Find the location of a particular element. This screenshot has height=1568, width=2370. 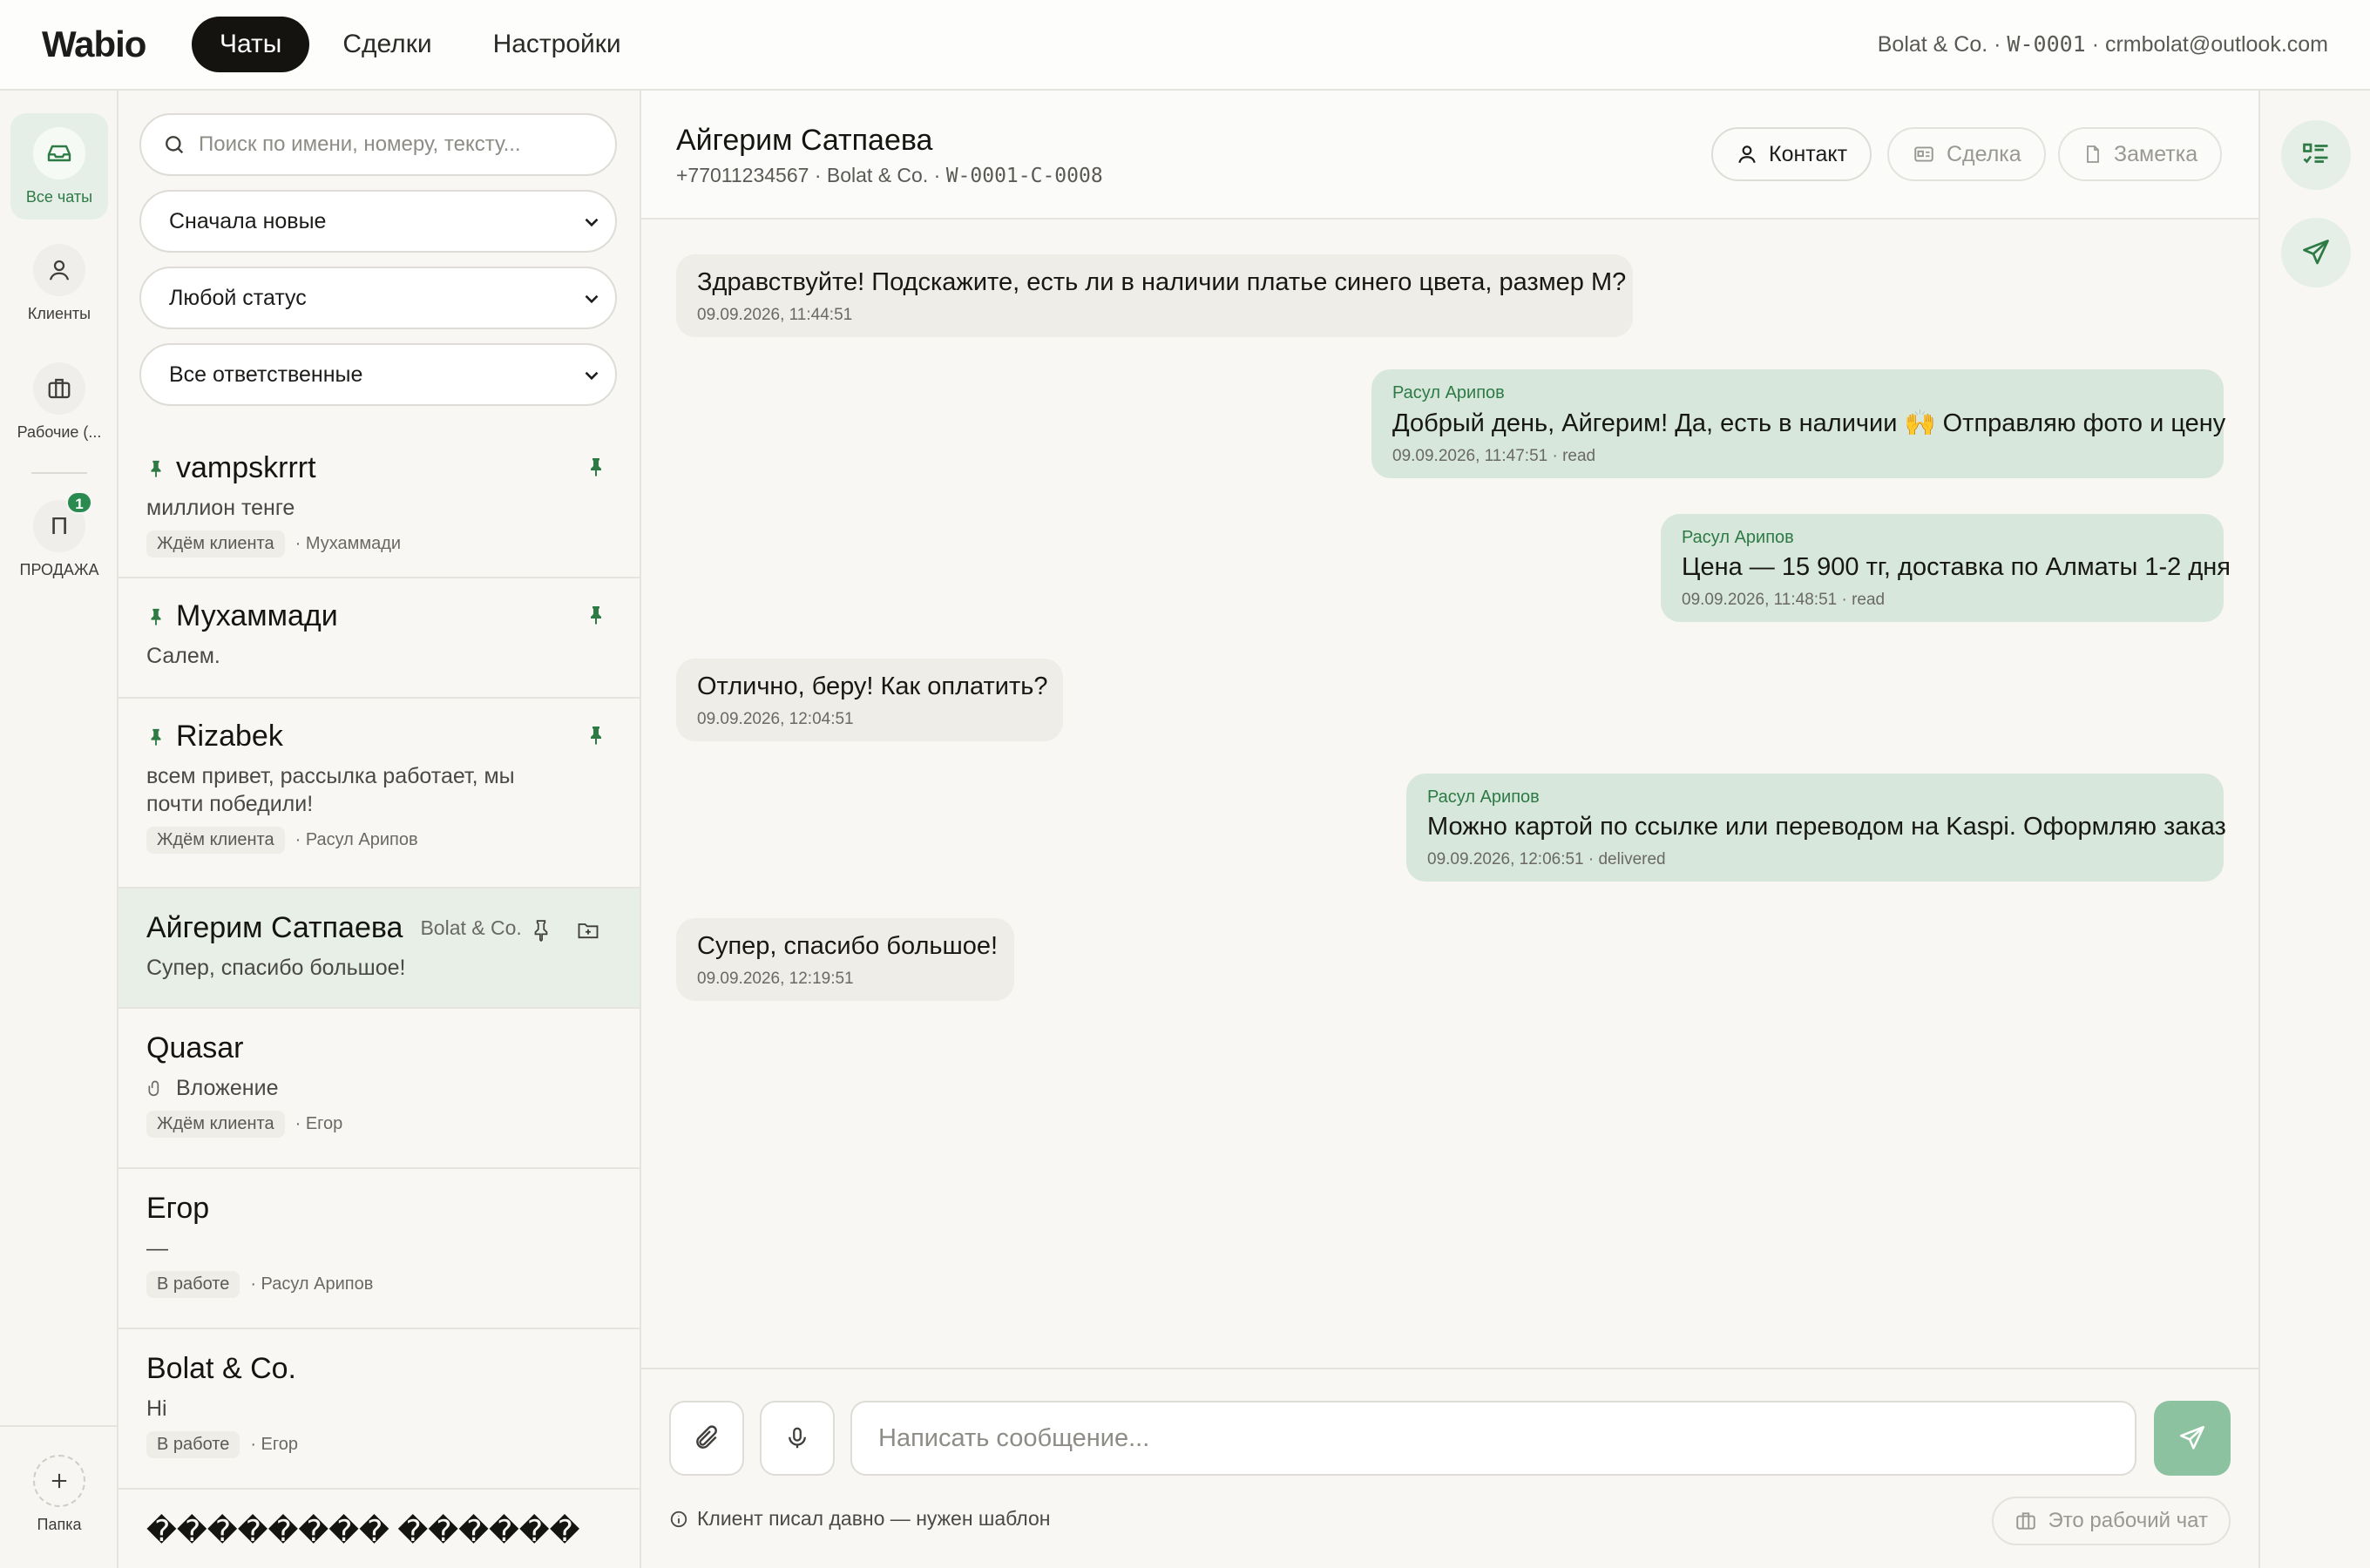

folder-add-icon is located at coordinates (588, 930).